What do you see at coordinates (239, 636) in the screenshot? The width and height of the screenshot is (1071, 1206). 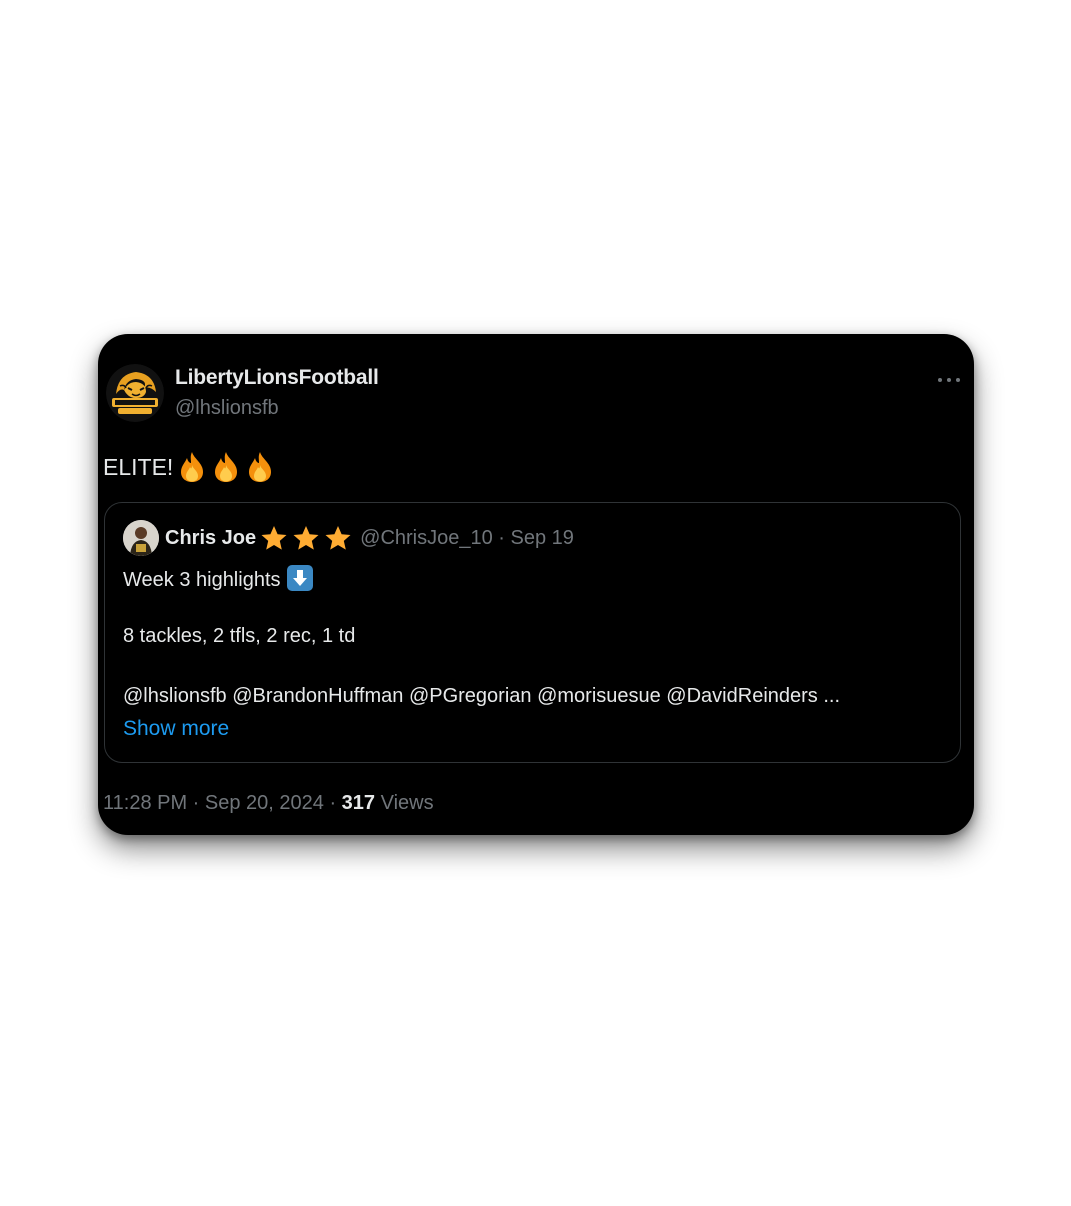 I see `quote-line-2: 8 tackles, 2 tfls, 2 rec, 1 td` at bounding box center [239, 636].